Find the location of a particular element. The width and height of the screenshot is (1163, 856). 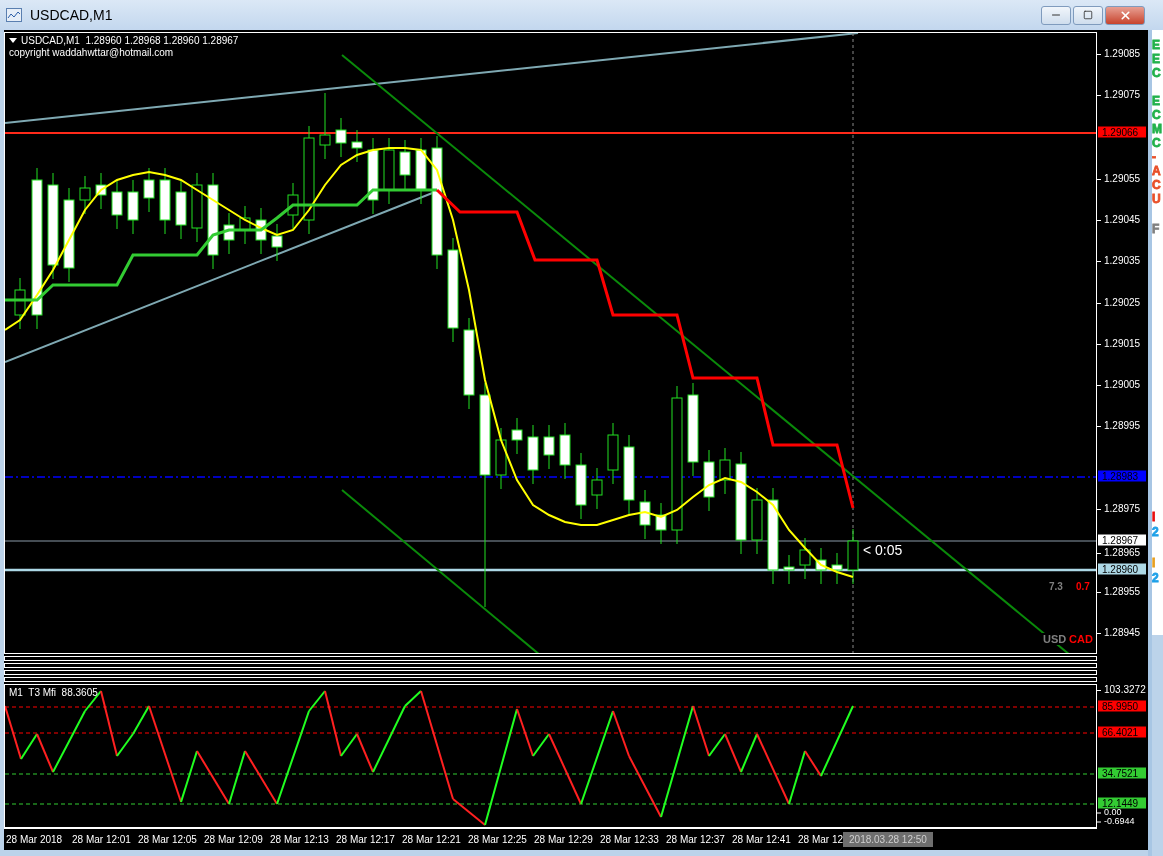

time-label: 28 Mar 12:29 is located at coordinates (563, 839).